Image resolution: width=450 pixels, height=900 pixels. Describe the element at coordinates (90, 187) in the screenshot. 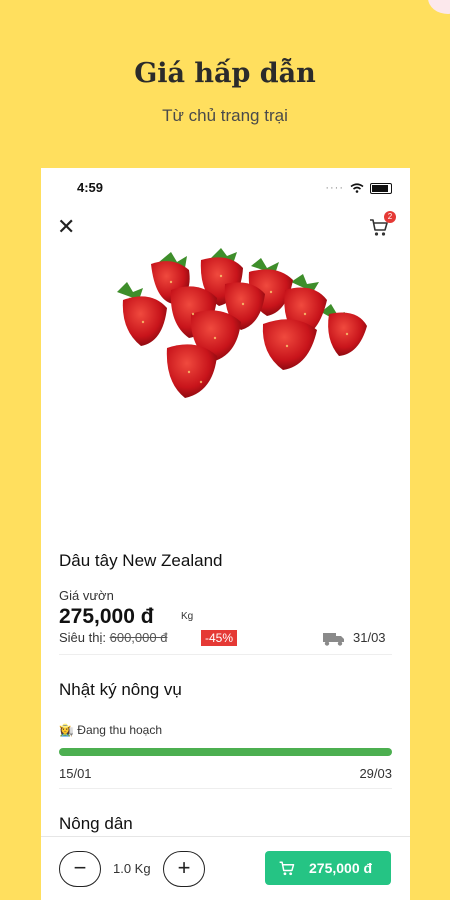

I see `status-time: 4:59` at that location.